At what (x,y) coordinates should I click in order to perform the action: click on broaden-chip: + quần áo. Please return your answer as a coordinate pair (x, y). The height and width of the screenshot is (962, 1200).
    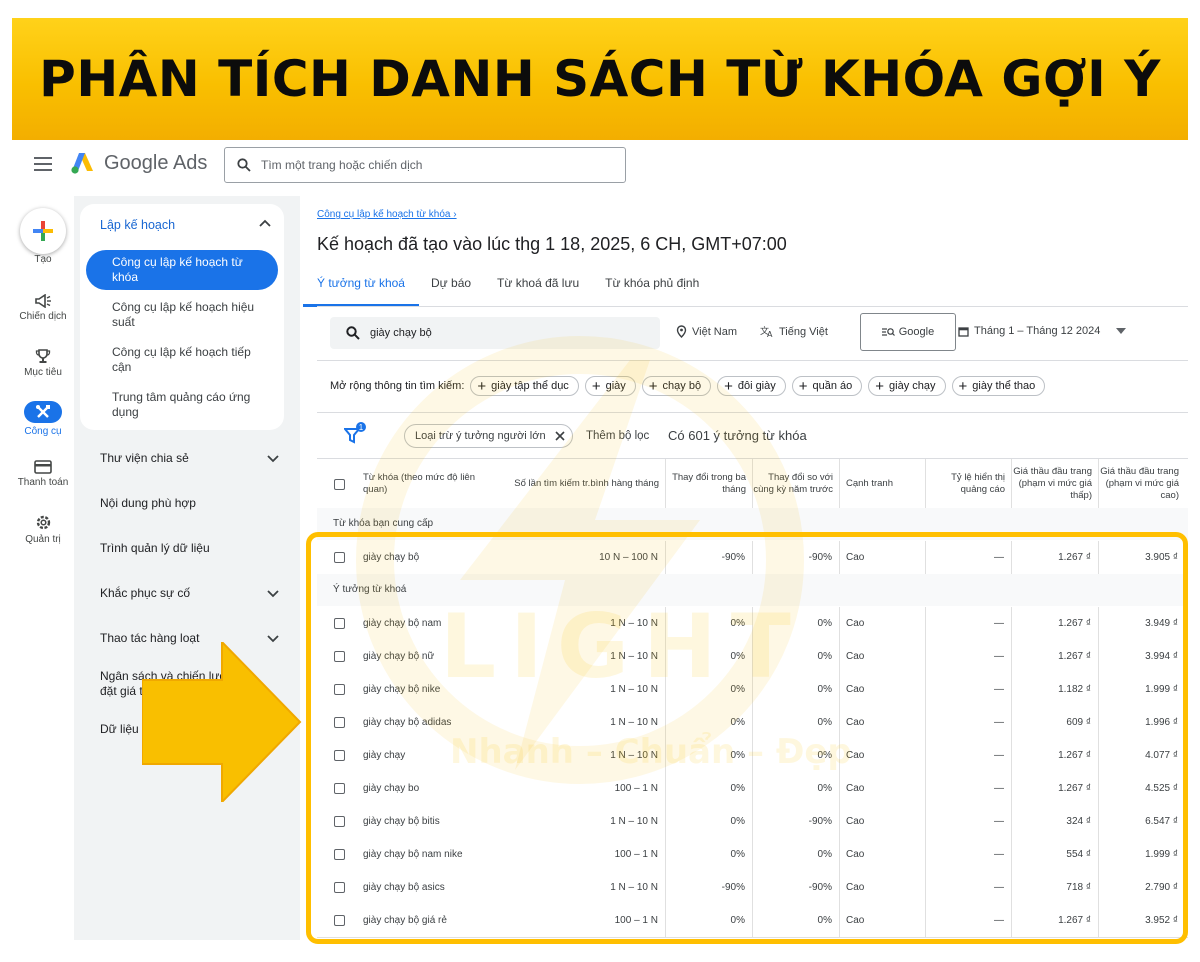
    Looking at the image, I should click on (827, 386).